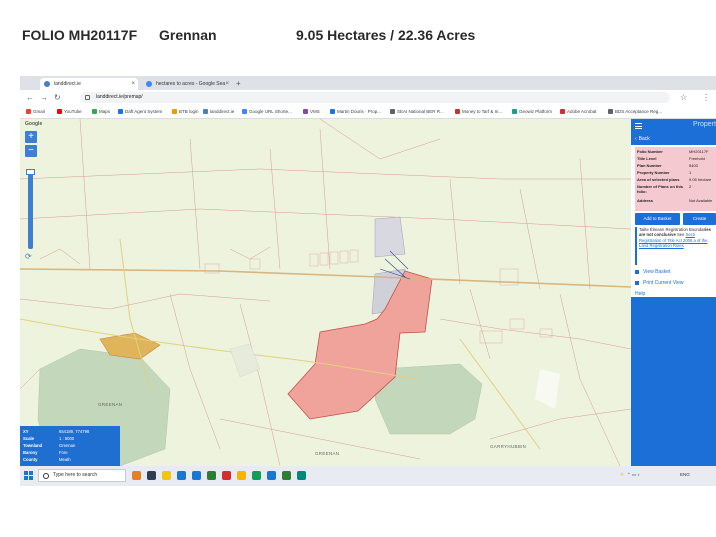 This screenshot has width=716, height=537. Describe the element at coordinates (706, 98) in the screenshot. I see `menu-dots-icon: ⋮` at that location.